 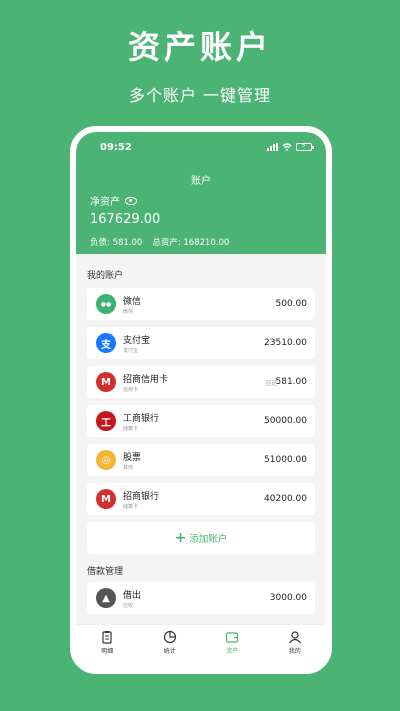 What do you see at coordinates (285, 499) in the screenshot?
I see `account-amount: 40200.00` at bounding box center [285, 499].